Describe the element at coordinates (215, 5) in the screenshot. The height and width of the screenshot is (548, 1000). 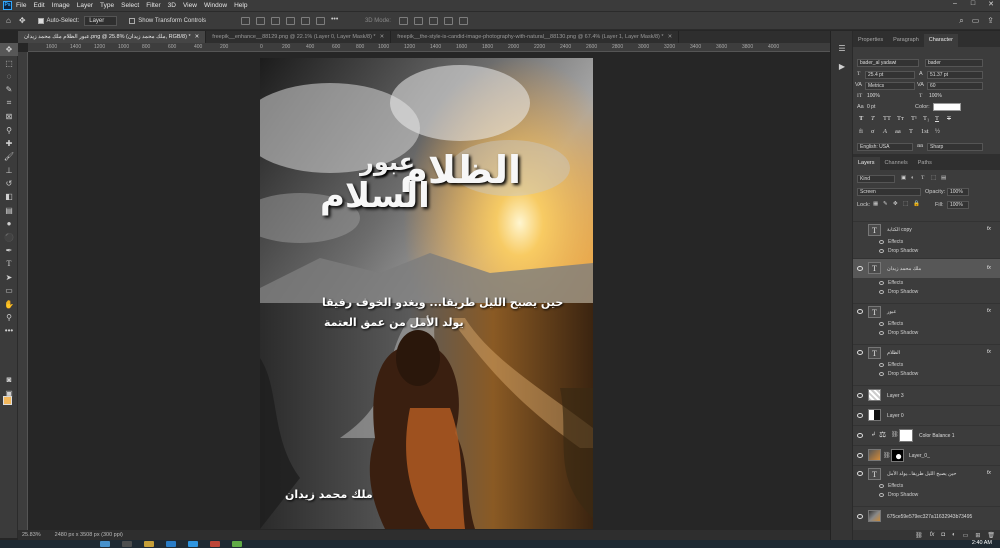
I see `menu-window: Window` at that location.